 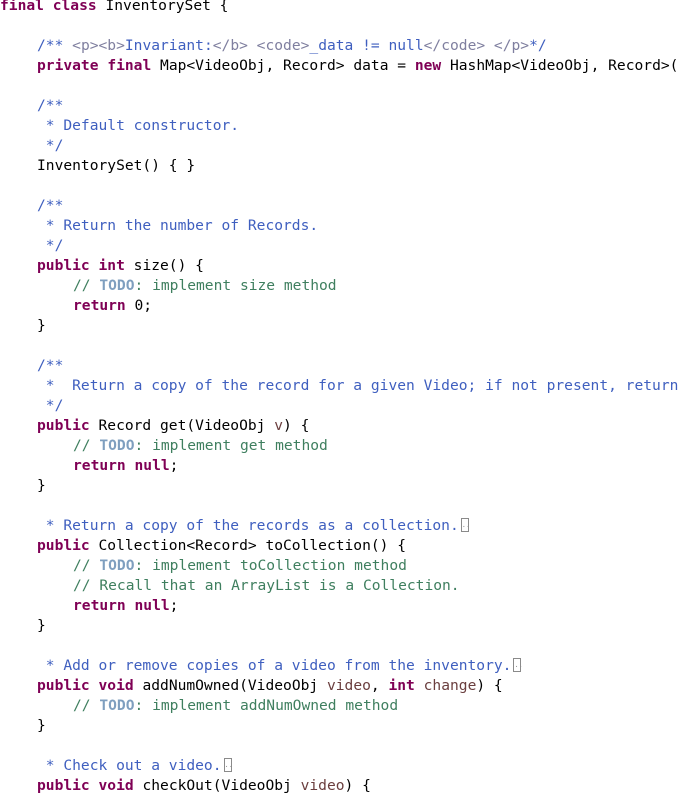 What do you see at coordinates (428, 65) in the screenshot?
I see `keyword-token: new` at bounding box center [428, 65].